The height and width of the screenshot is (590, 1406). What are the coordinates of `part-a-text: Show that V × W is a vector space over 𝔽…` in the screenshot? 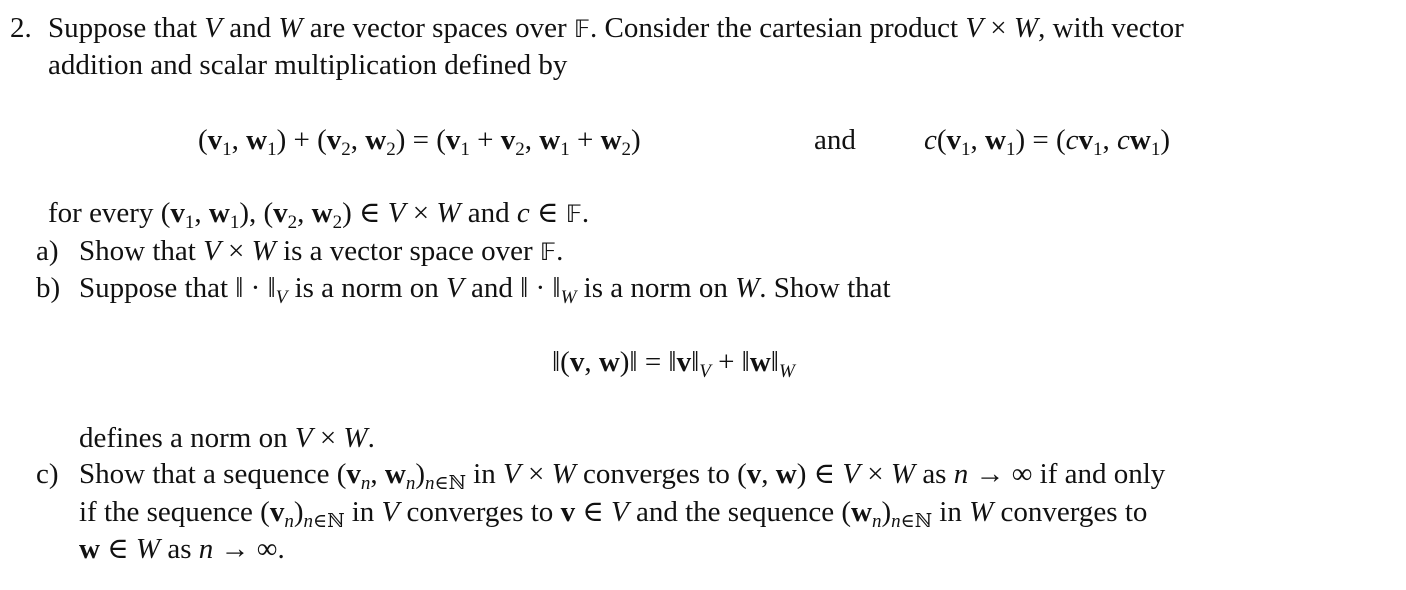 It's located at (321, 251).